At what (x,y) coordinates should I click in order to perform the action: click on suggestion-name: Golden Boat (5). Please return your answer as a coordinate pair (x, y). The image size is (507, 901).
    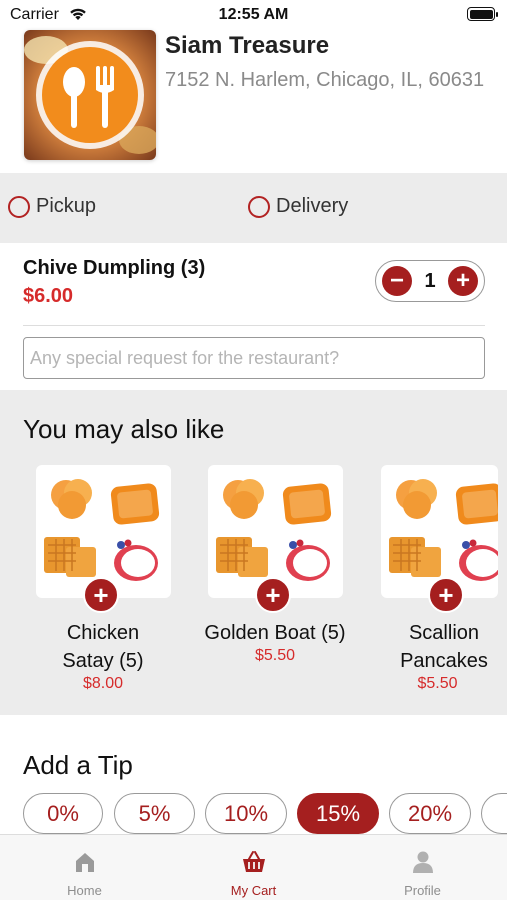
    Looking at the image, I should click on (275, 633).